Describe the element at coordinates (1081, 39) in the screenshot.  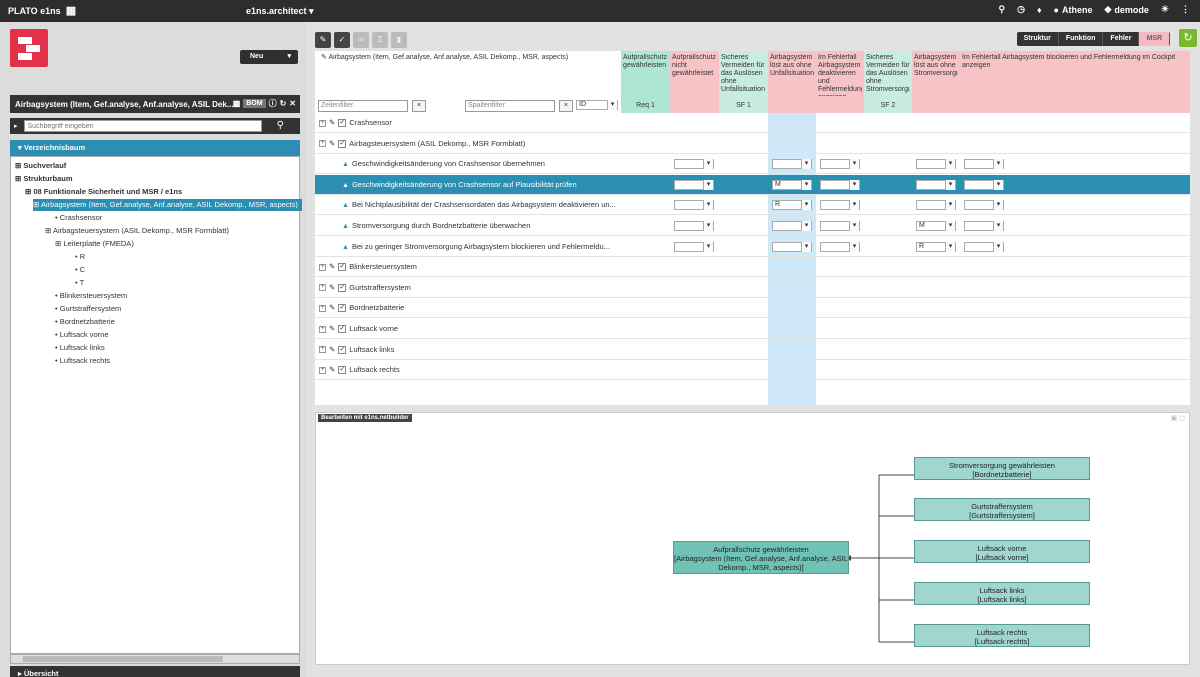
I see `view-tab: Funktion` at that location.